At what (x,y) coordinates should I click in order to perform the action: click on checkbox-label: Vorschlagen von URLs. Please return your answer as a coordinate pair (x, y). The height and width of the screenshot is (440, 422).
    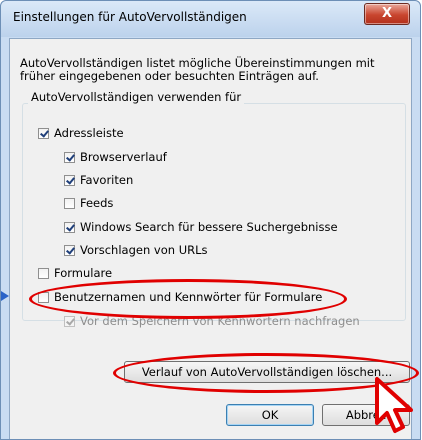
    Looking at the image, I should click on (144, 250).